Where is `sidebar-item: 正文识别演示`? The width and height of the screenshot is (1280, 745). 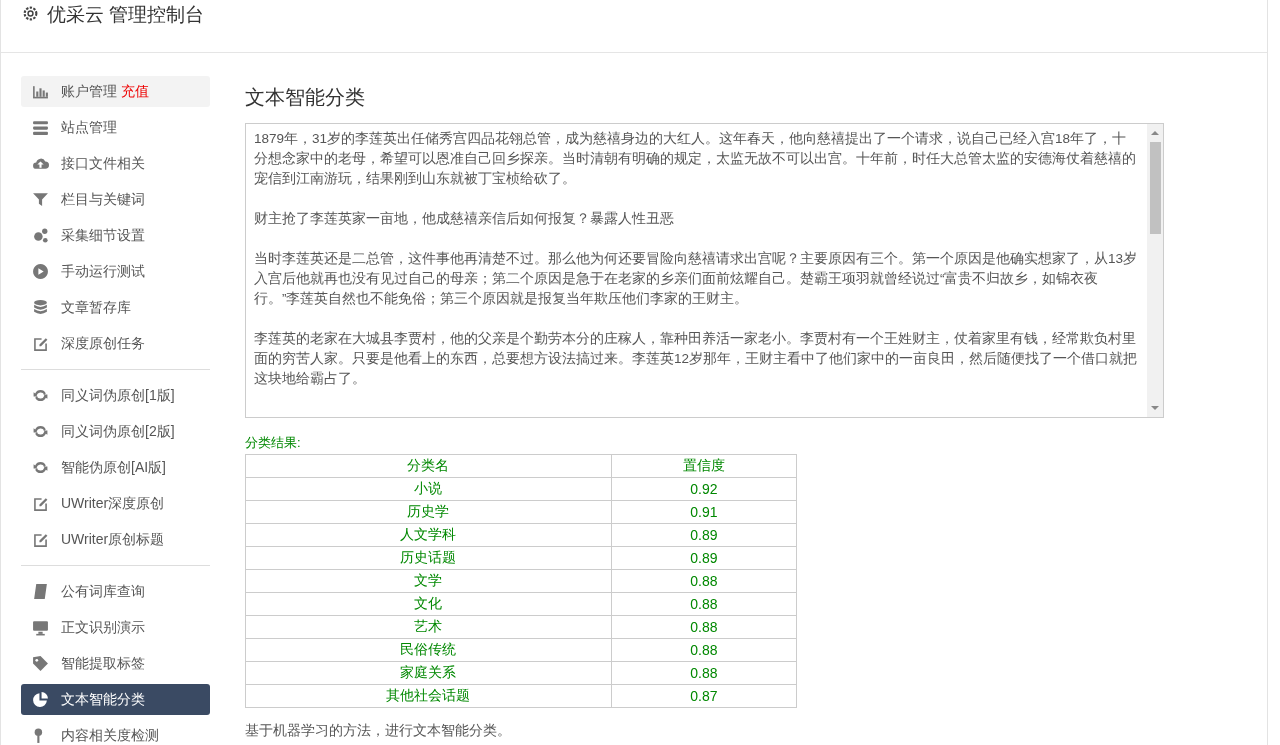 sidebar-item: 正文识别演示 is located at coordinates (115, 627).